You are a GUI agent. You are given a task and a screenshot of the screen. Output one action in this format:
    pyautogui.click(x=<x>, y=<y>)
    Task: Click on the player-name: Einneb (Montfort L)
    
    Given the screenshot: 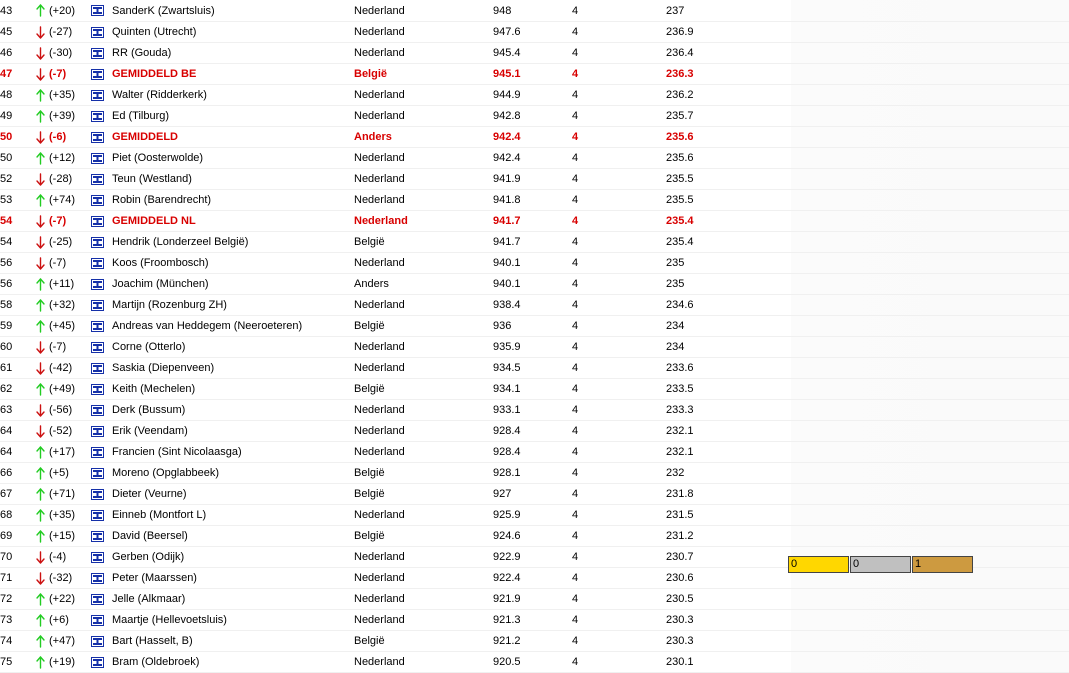 What is the action you would take?
    pyautogui.click(x=233, y=515)
    